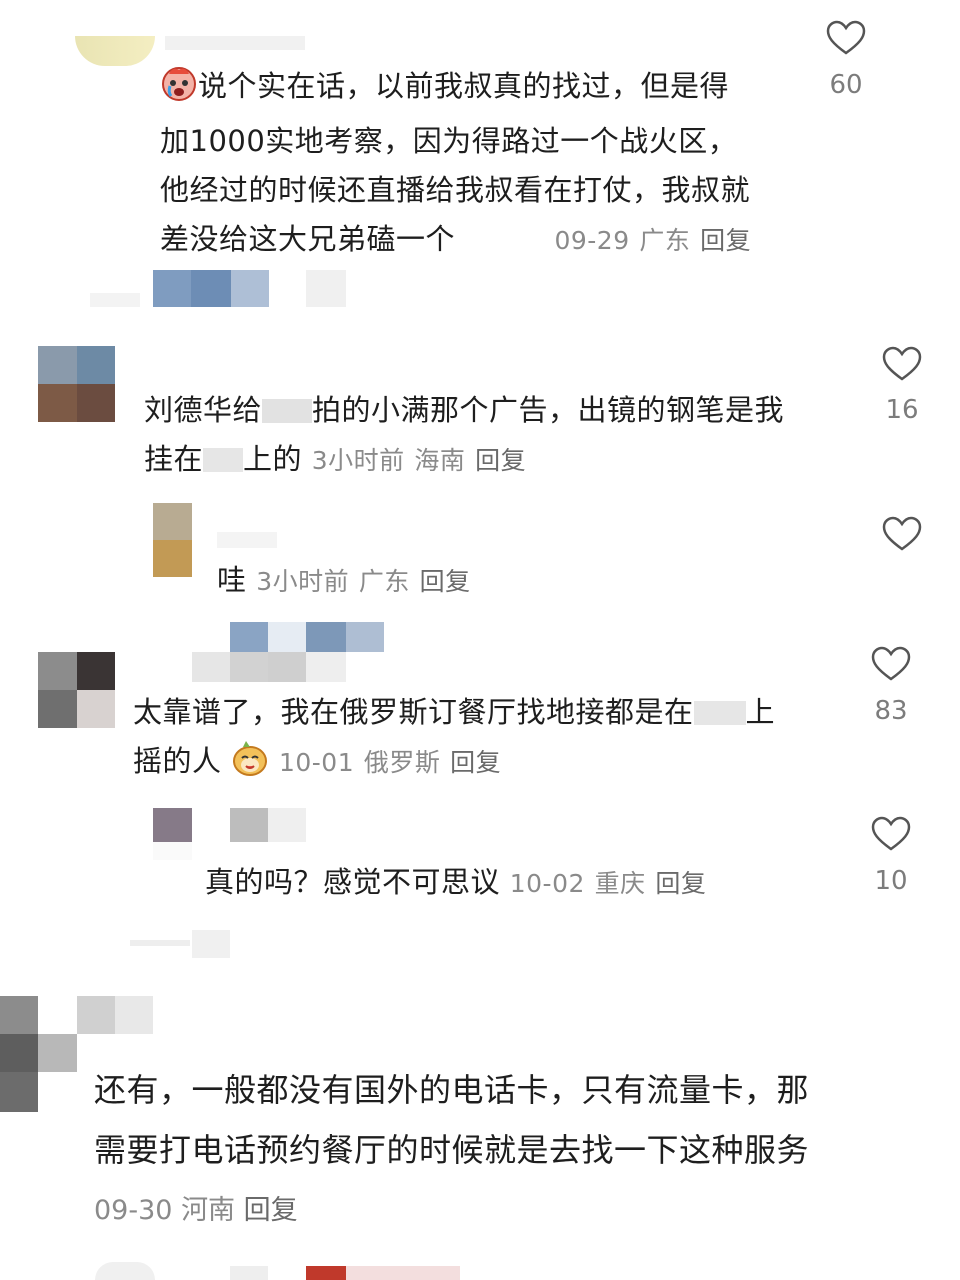 Image resolution: width=960 pixels, height=1280 pixels. I want to click on comment-line: 差没给这大兄弟磕一个 09-29 广东 回复, so click(480, 240).